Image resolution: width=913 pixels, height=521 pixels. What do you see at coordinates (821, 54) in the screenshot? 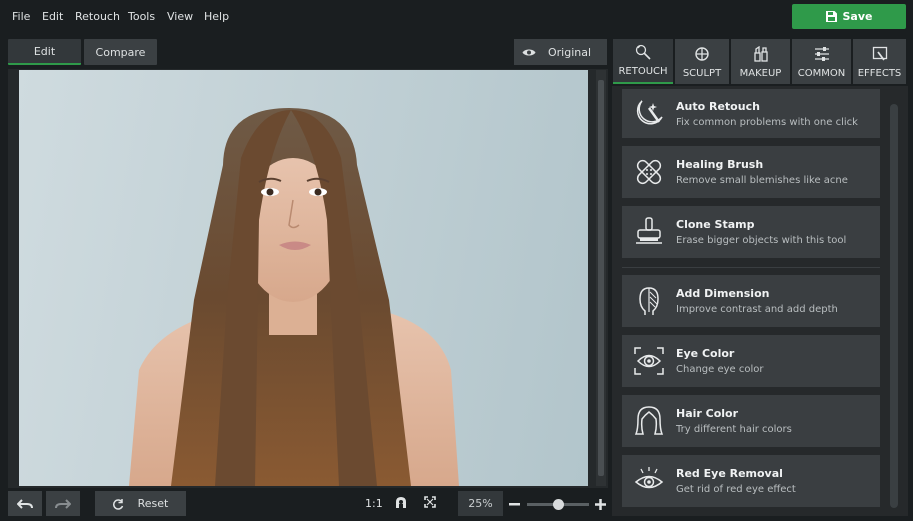
I see `sliders-icon` at bounding box center [821, 54].